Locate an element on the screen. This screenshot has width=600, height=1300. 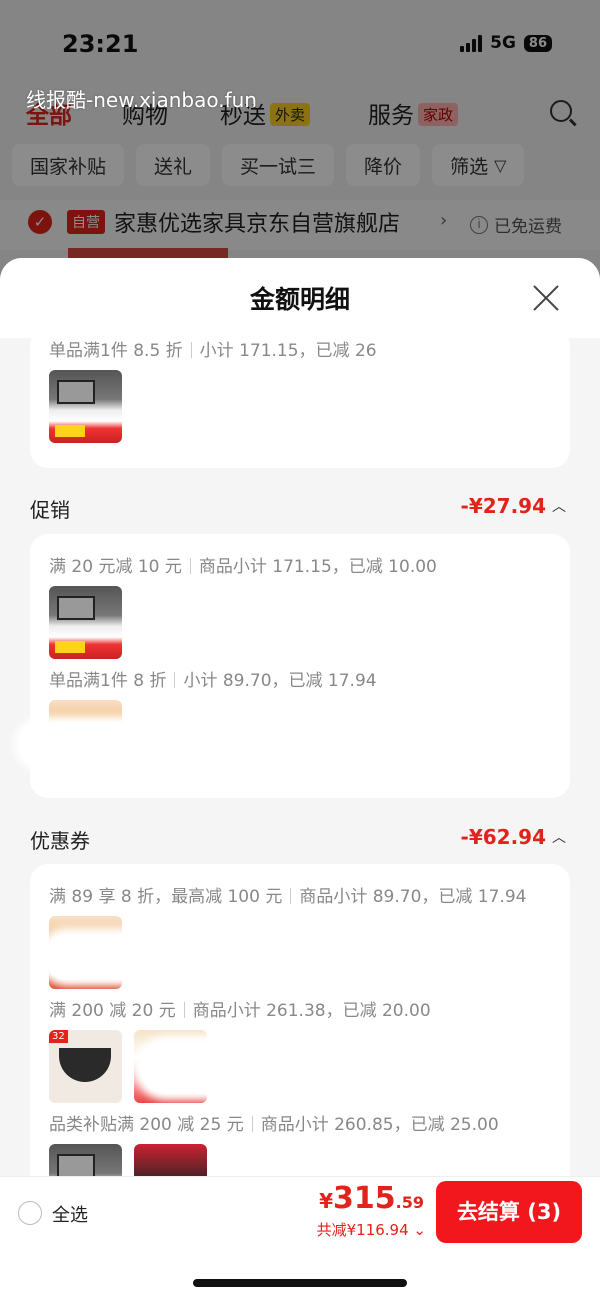
rule-line: 单品满1件 8.5 折小计 171.15，已减 26 is located at coordinates (213, 348).